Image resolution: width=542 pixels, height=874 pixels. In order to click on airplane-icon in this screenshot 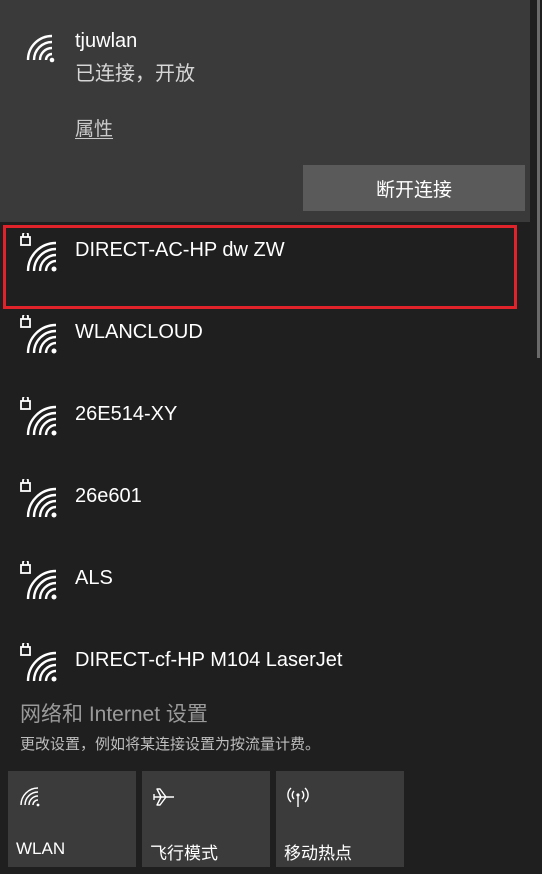, I will do `click(163, 797)`.